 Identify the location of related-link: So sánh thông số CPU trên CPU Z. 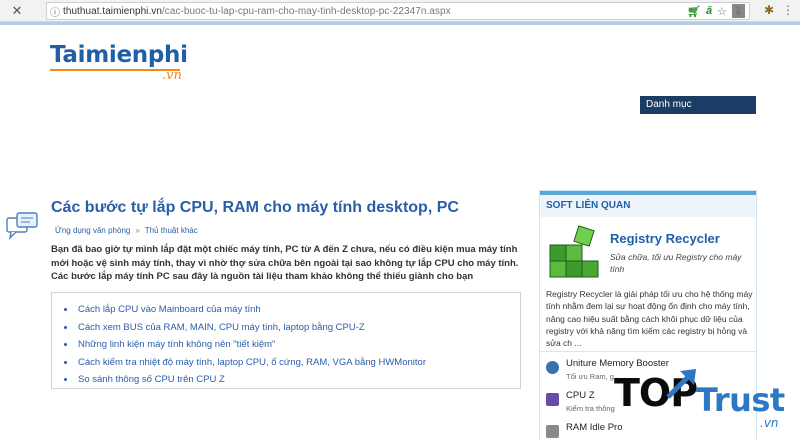
(286, 380).